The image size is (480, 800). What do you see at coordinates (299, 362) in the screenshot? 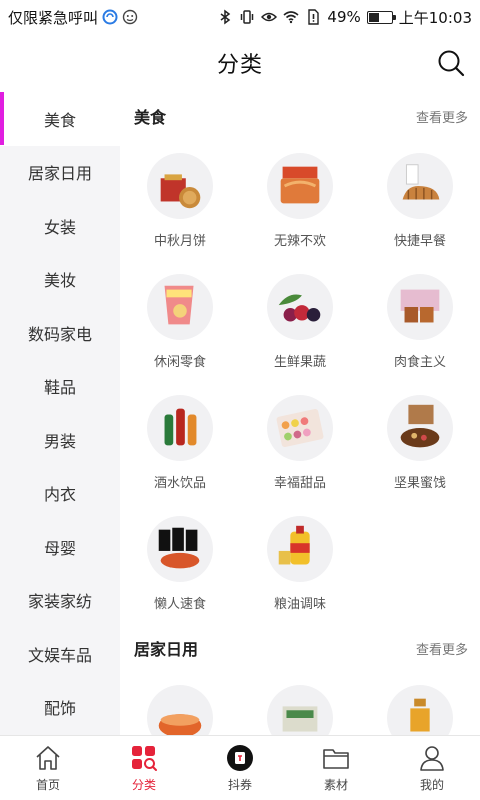
I see `category-label: 生鲜果蔬` at bounding box center [299, 362].